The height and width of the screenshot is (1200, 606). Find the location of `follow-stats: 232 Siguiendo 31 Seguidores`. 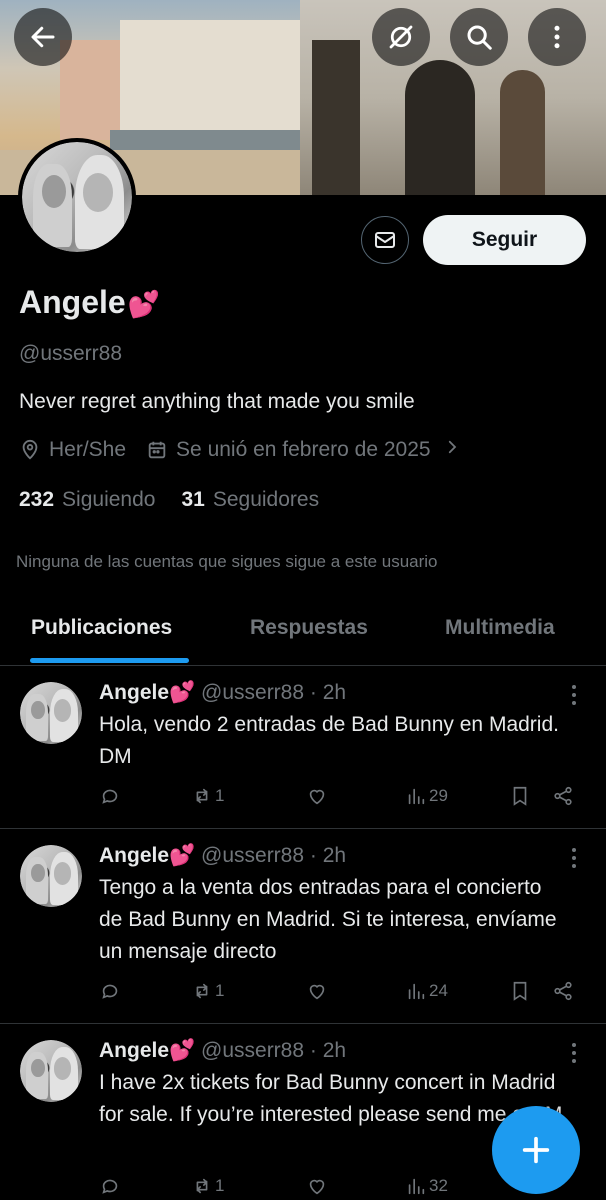

follow-stats: 232 Siguiendo 31 Seguidores is located at coordinates (169, 500).